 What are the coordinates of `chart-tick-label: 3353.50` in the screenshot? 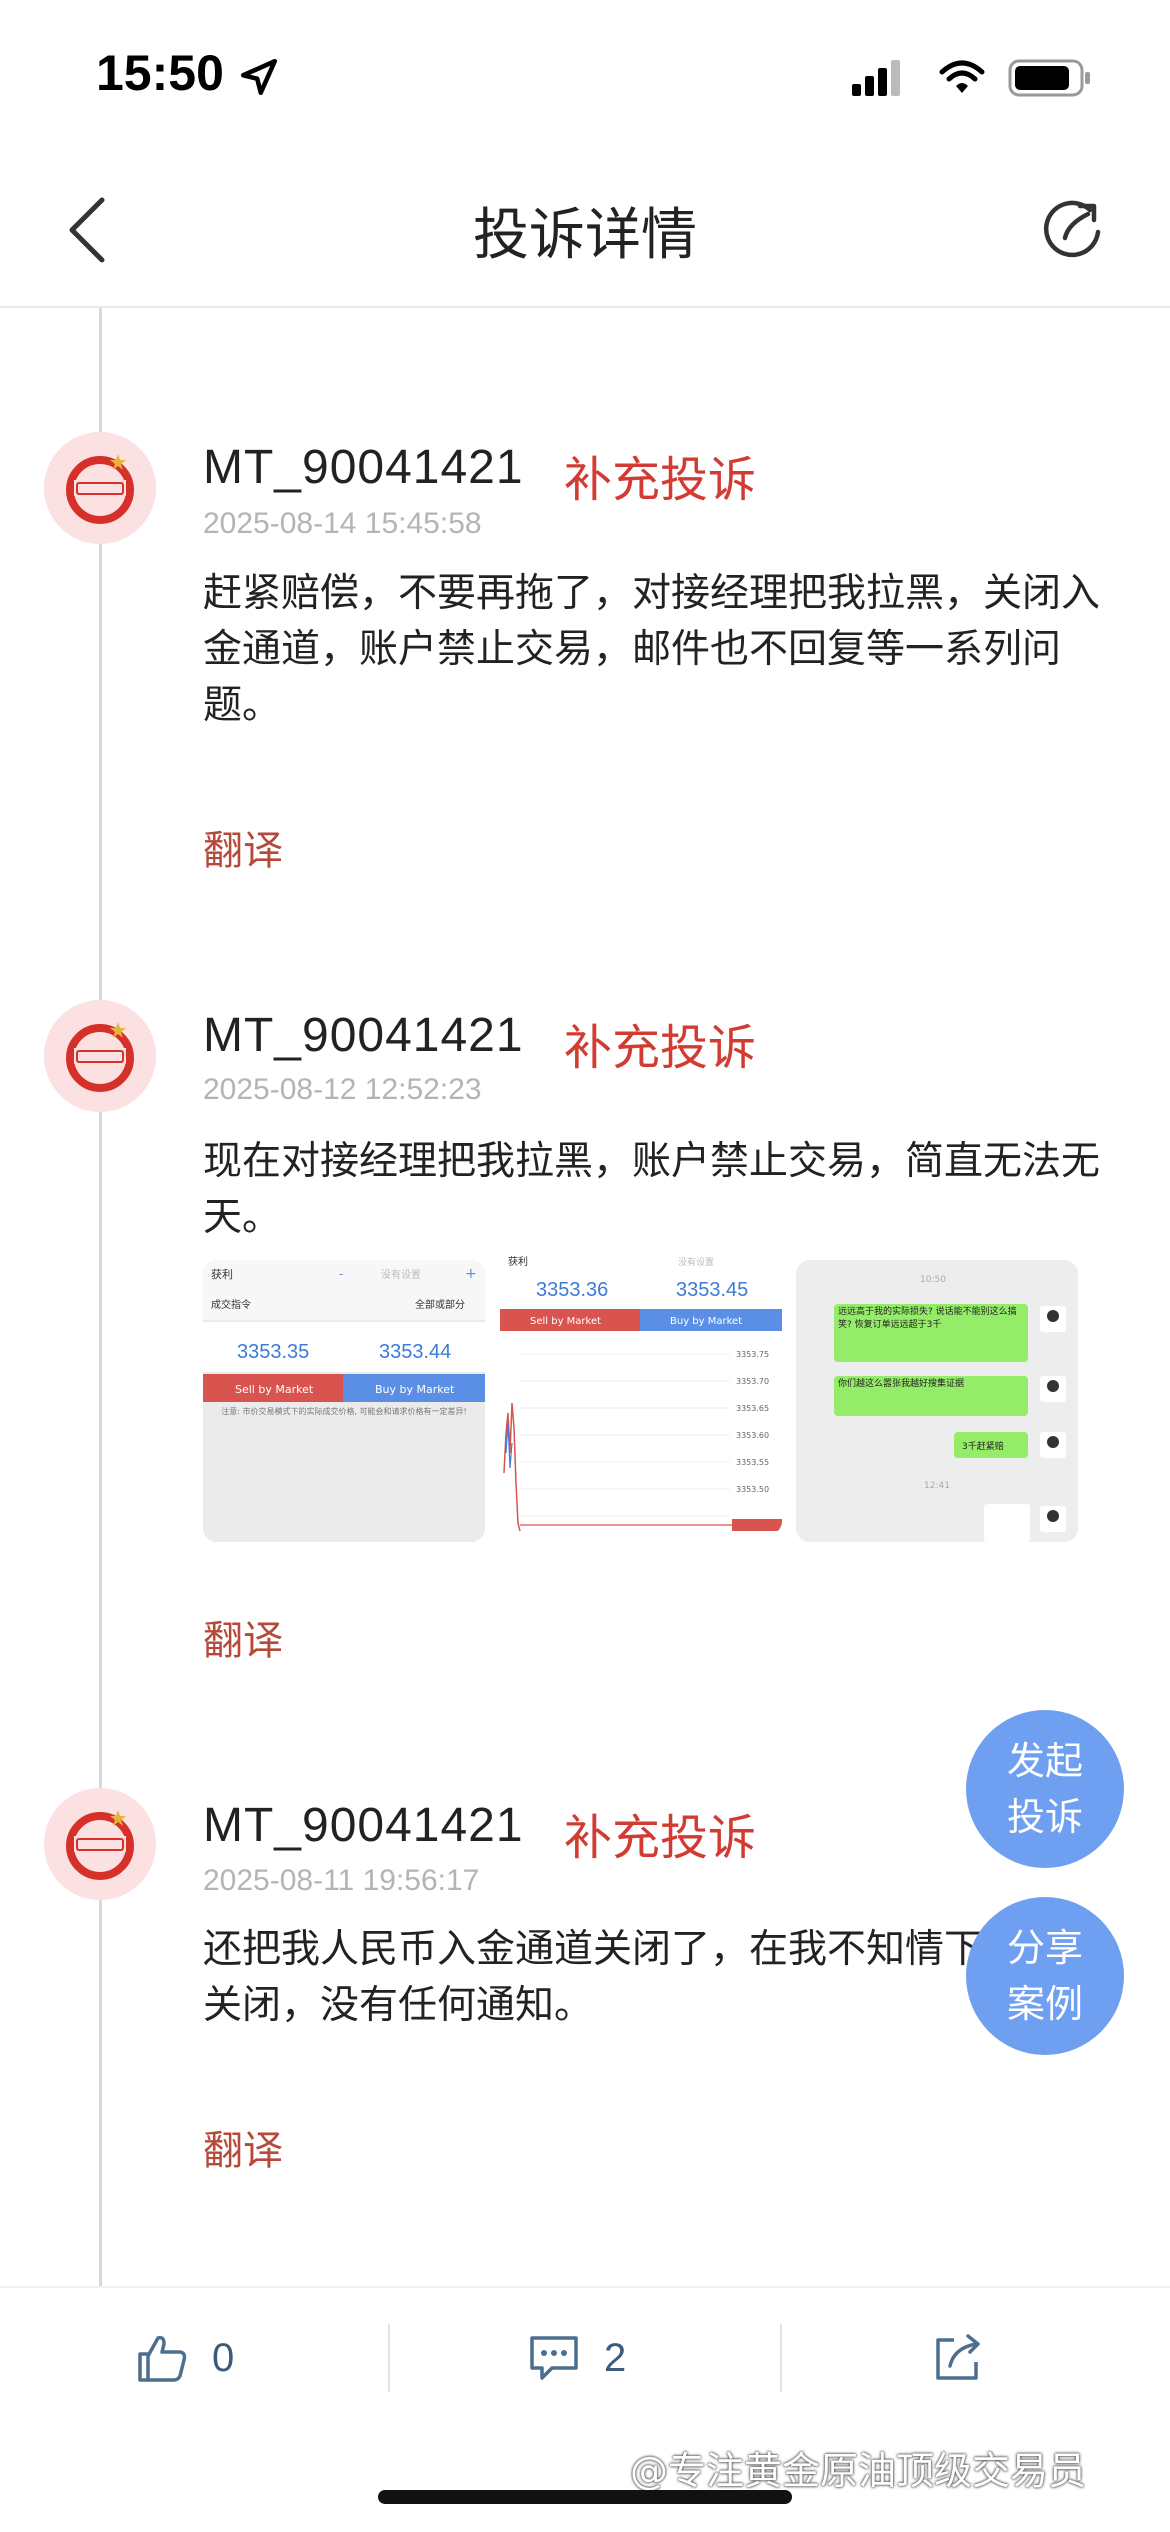 It's located at (752, 1489).